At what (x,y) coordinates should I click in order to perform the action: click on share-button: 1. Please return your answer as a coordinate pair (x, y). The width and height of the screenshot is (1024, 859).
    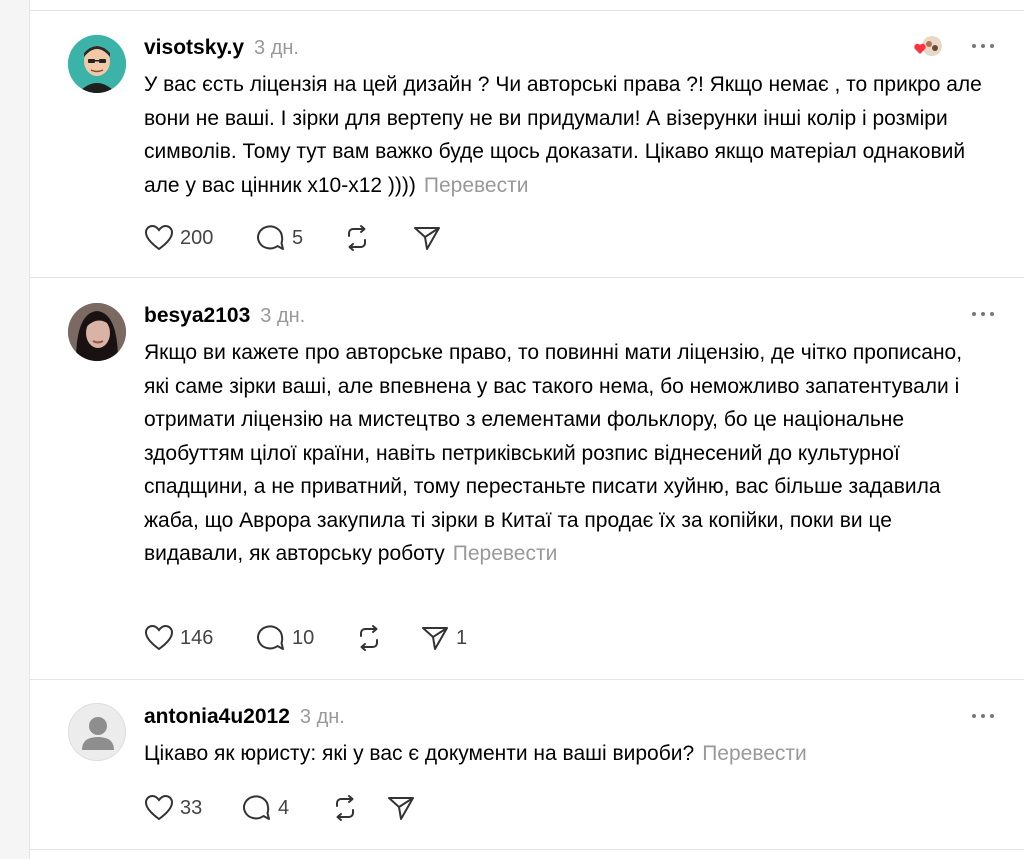
    Looking at the image, I should click on (443, 638).